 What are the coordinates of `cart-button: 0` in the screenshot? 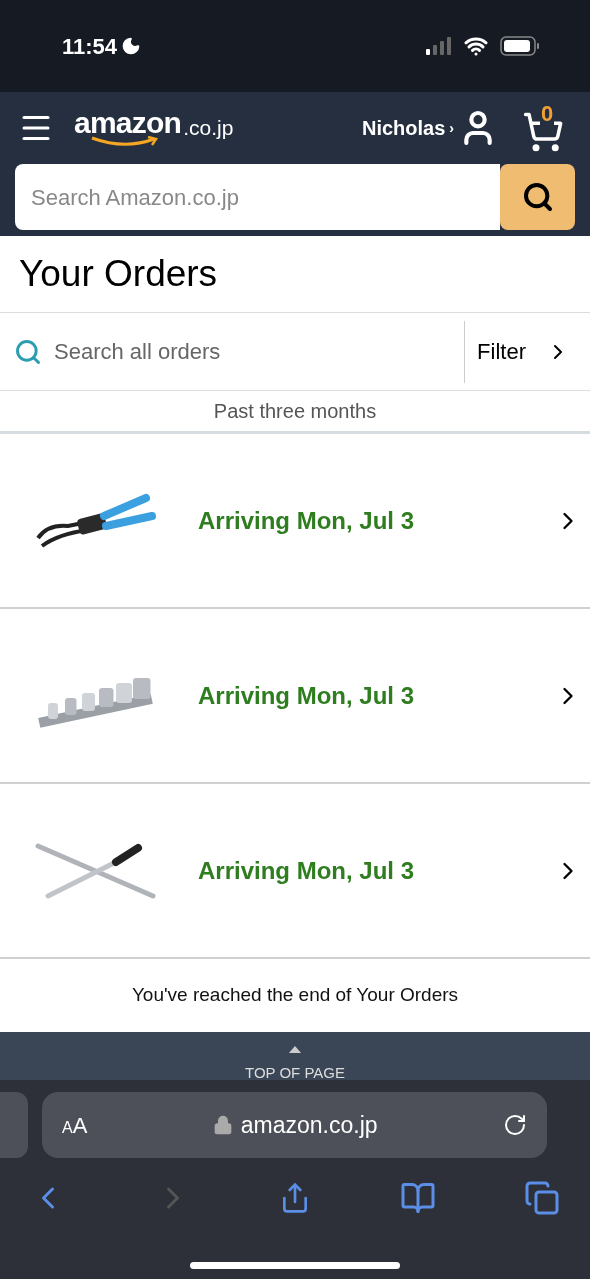 It's located at (544, 128).